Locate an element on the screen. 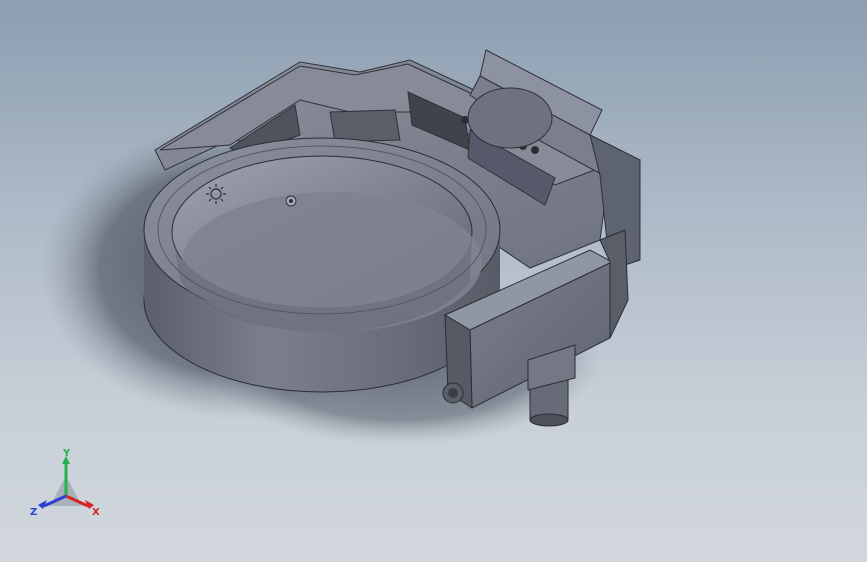 The image size is (867, 562). x-axis-label: X is located at coordinates (96, 512).